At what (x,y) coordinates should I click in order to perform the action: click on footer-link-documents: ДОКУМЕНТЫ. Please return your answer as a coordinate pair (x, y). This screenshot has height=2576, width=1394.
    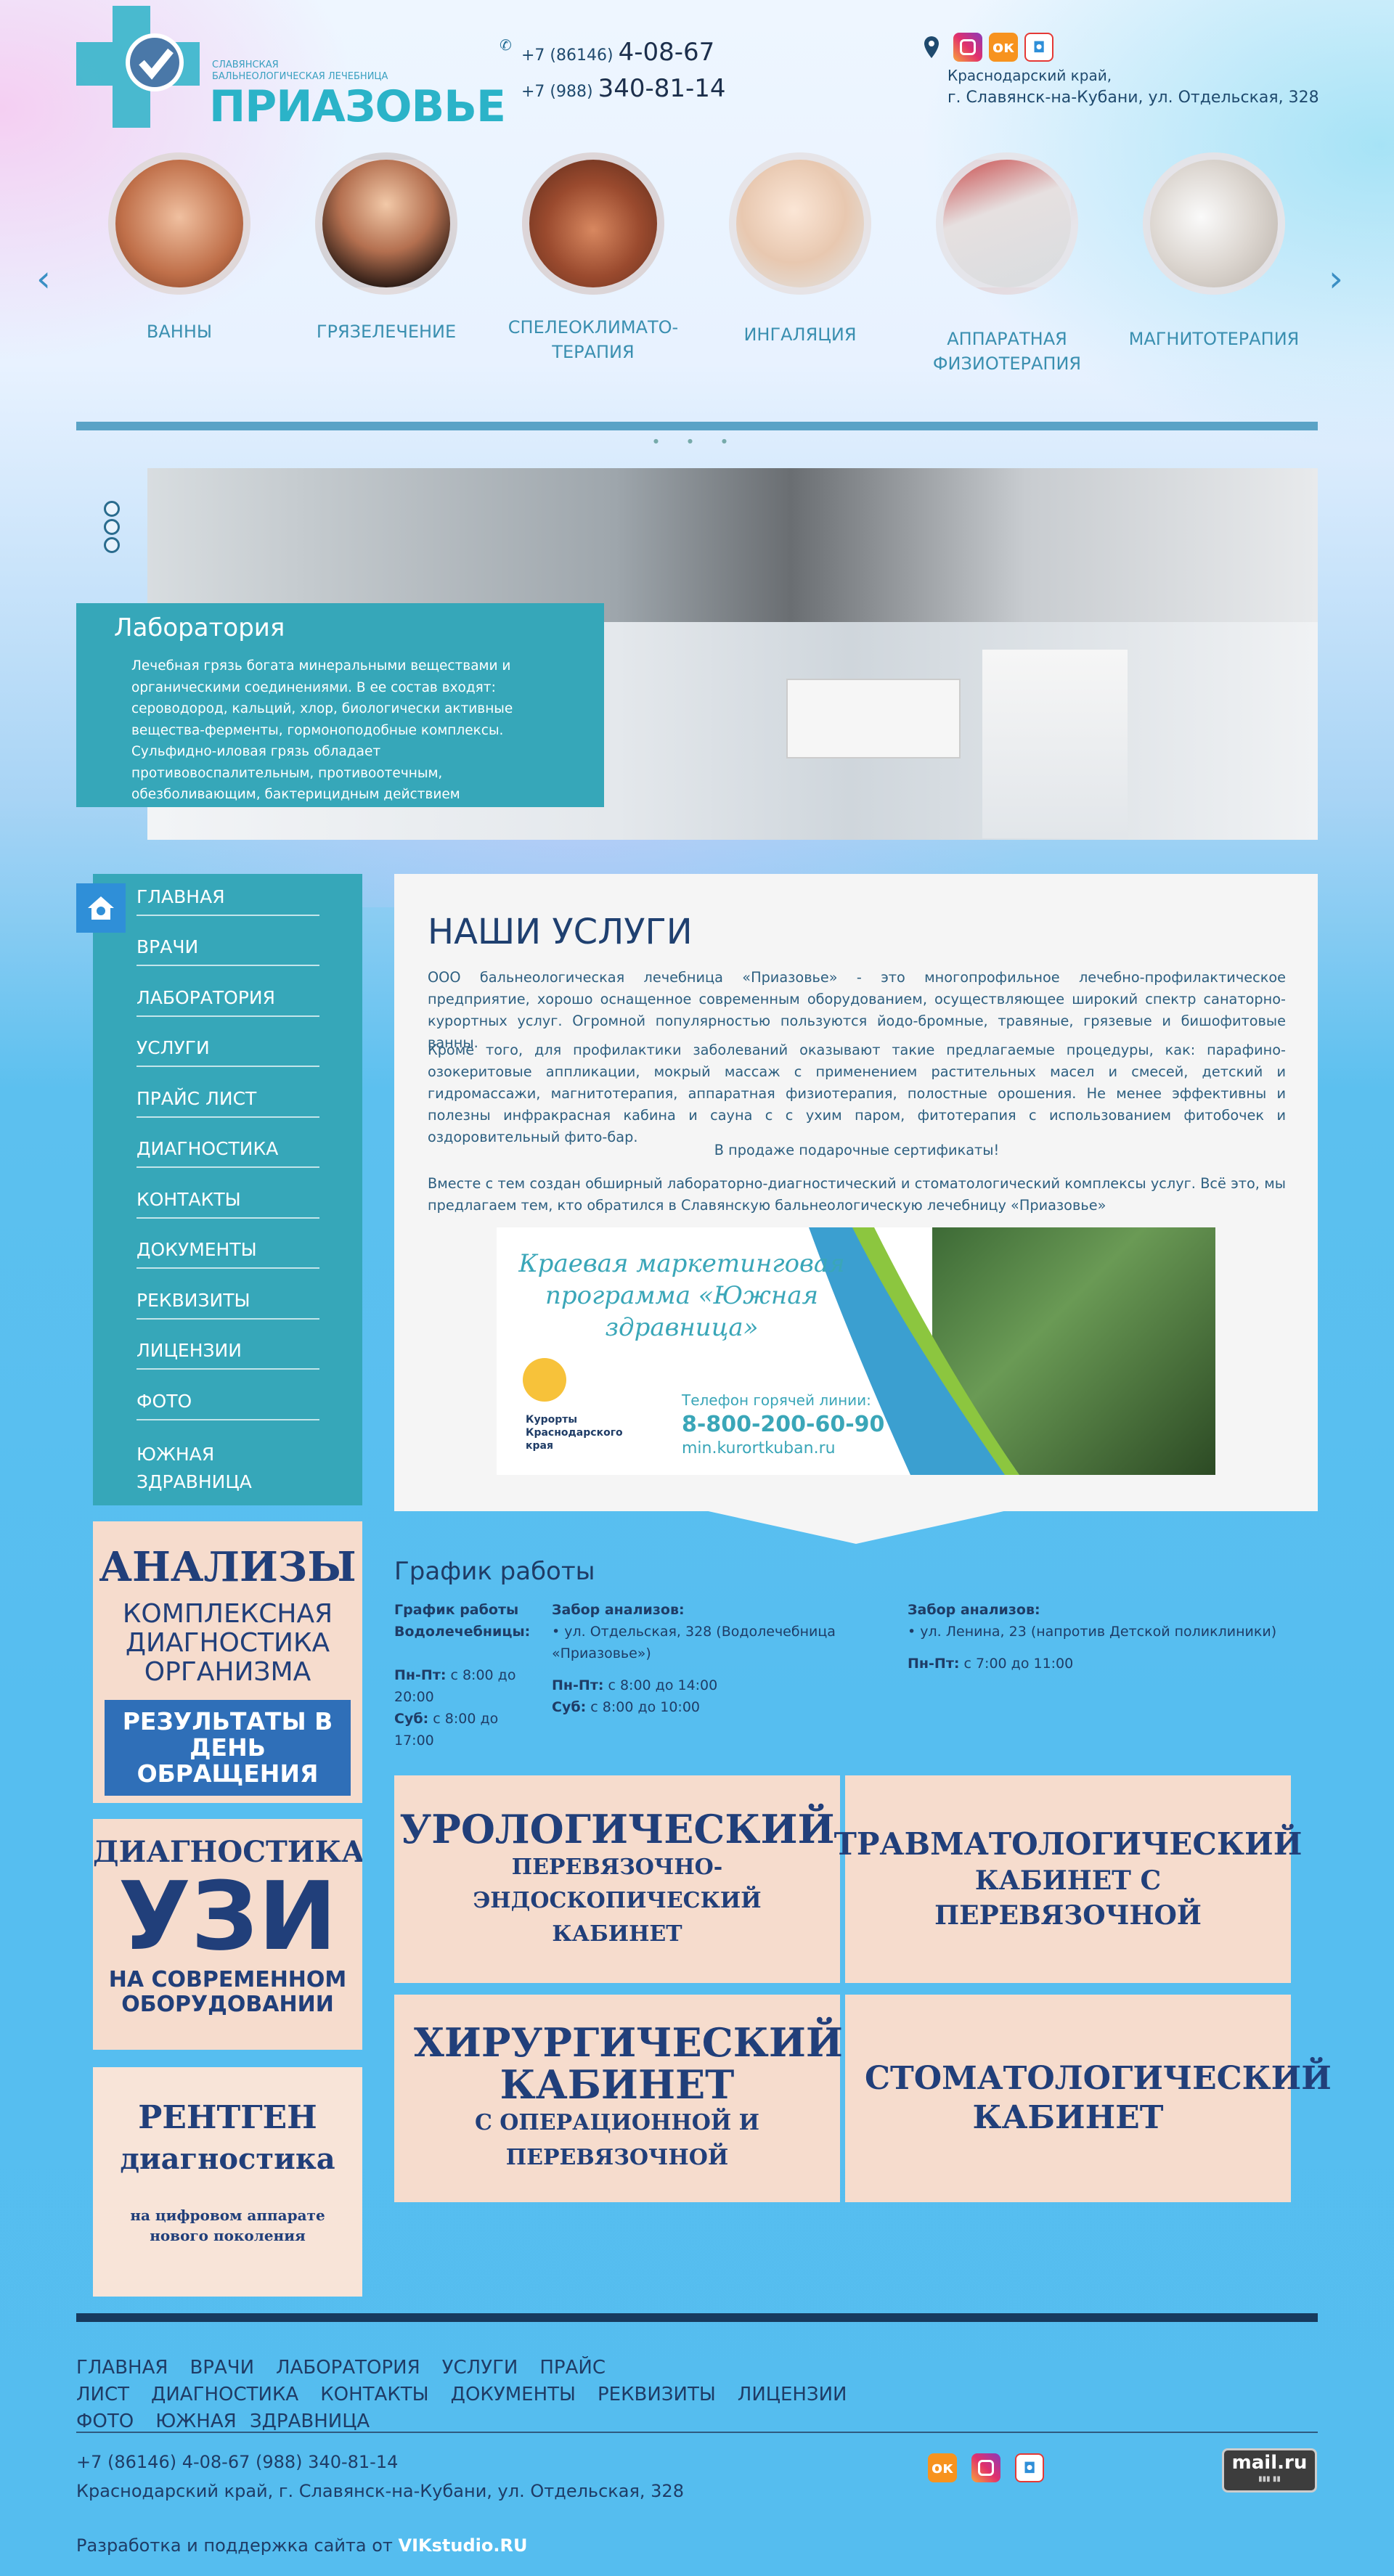
    Looking at the image, I should click on (514, 2395).